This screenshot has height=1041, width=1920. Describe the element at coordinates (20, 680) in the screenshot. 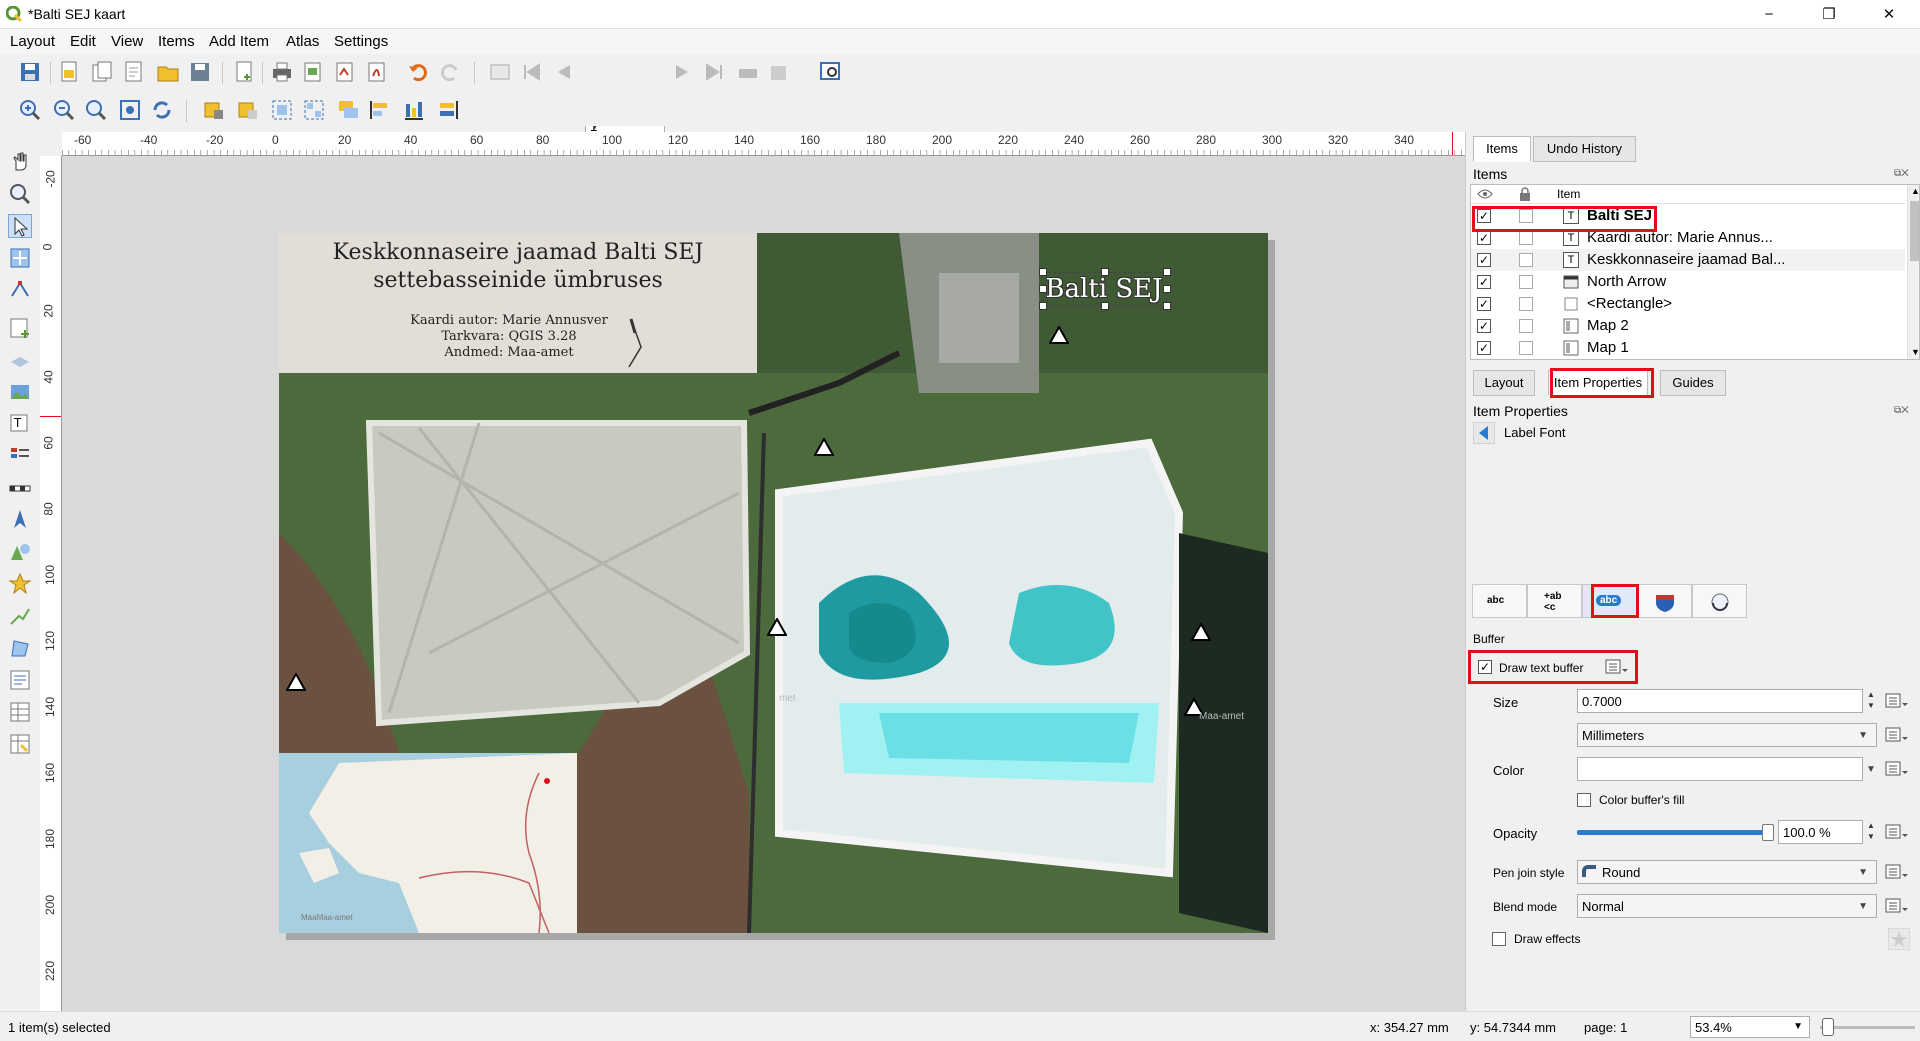

I see `add-html-icon` at that location.